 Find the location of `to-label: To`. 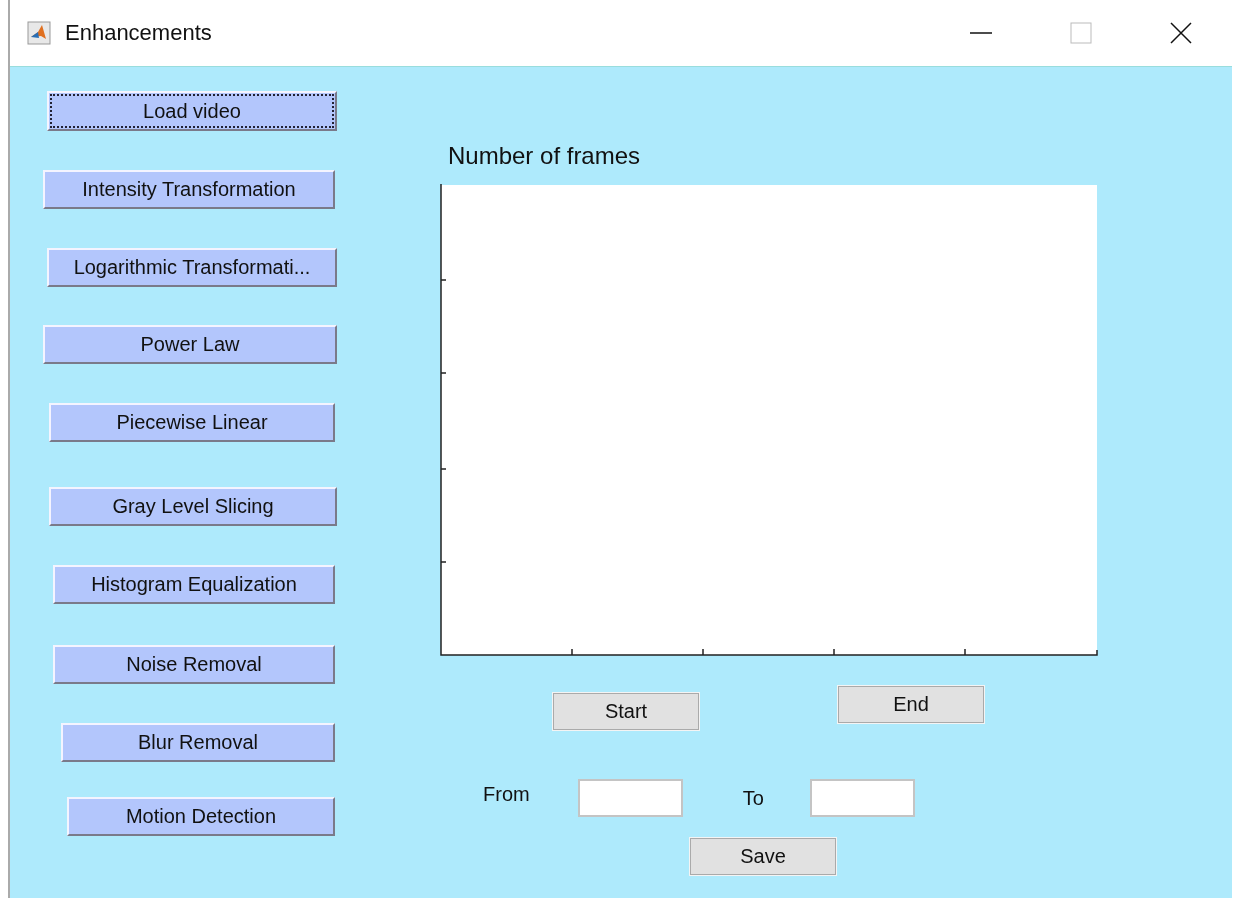

to-label: To is located at coordinates (753, 798).